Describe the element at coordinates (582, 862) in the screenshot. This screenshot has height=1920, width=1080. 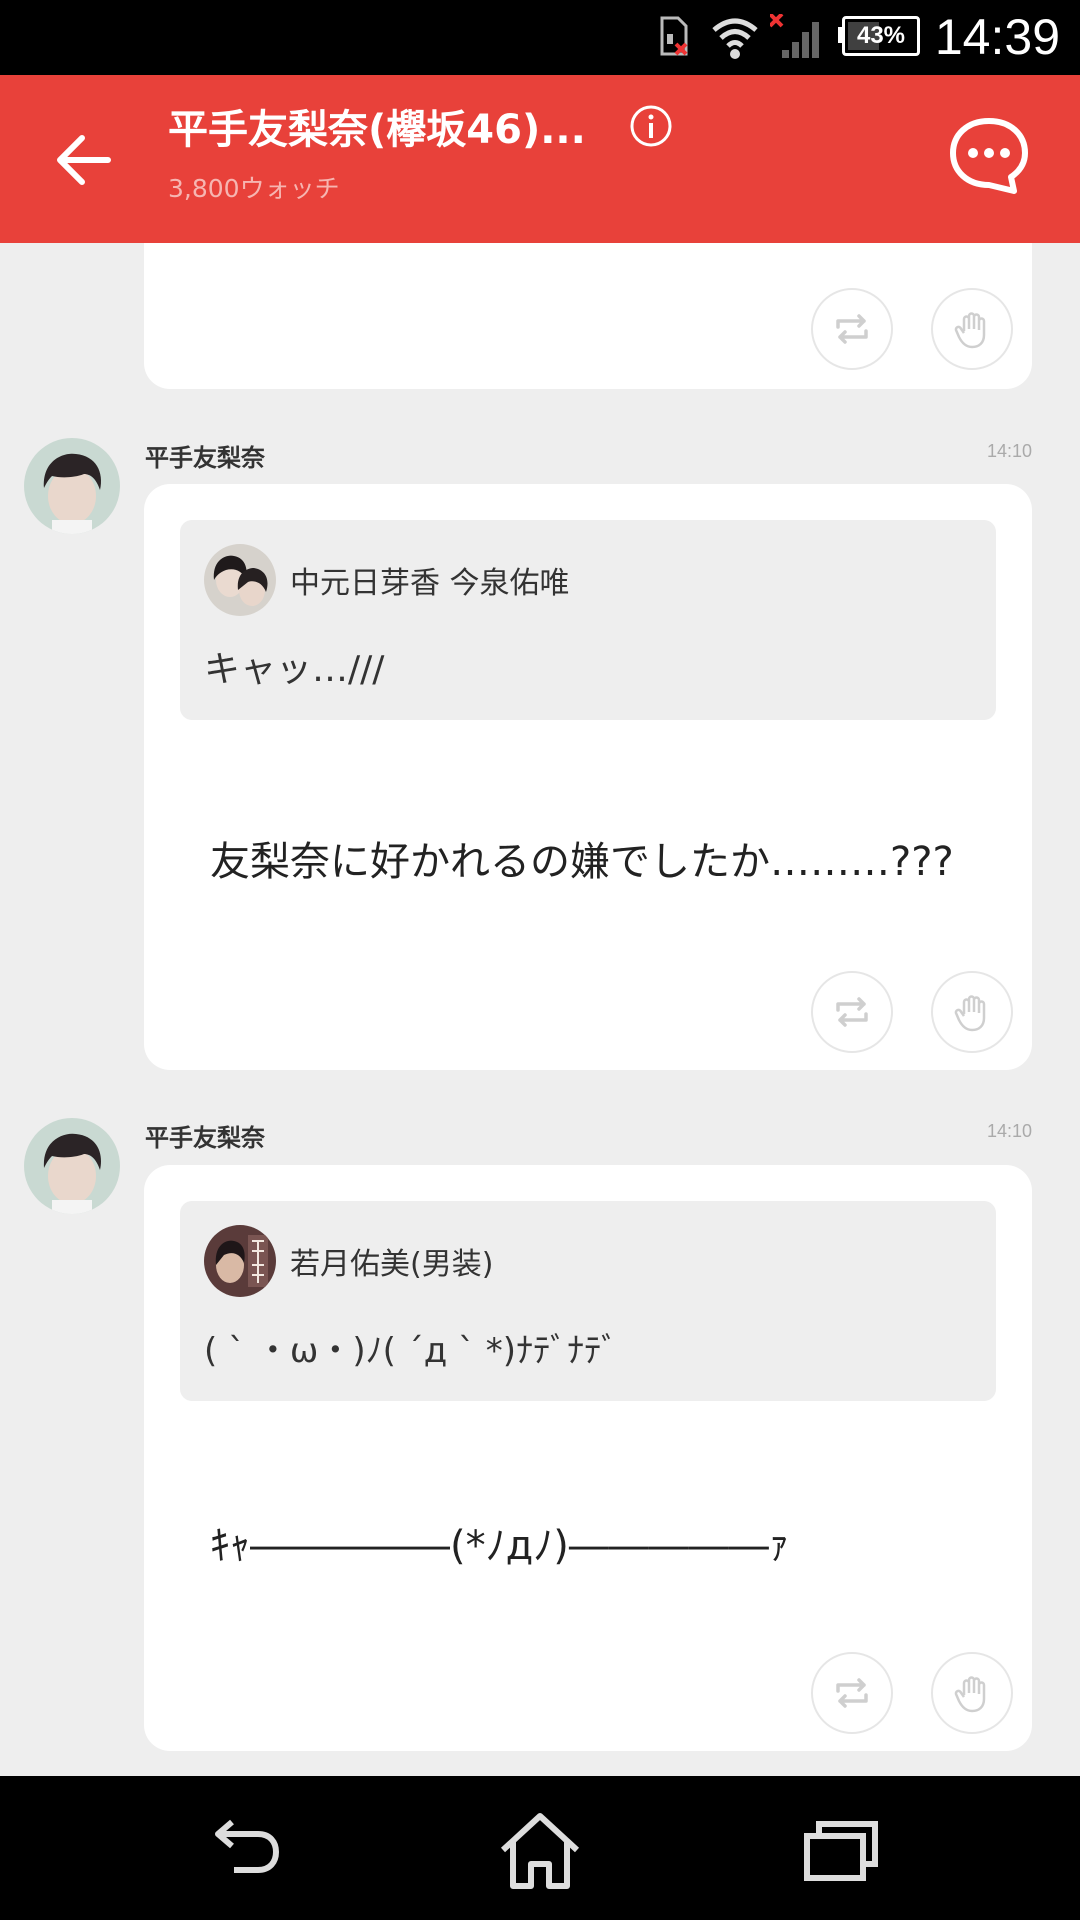
I see `message-text: 友梨奈に好かれるの嫌でしたか………???` at that location.